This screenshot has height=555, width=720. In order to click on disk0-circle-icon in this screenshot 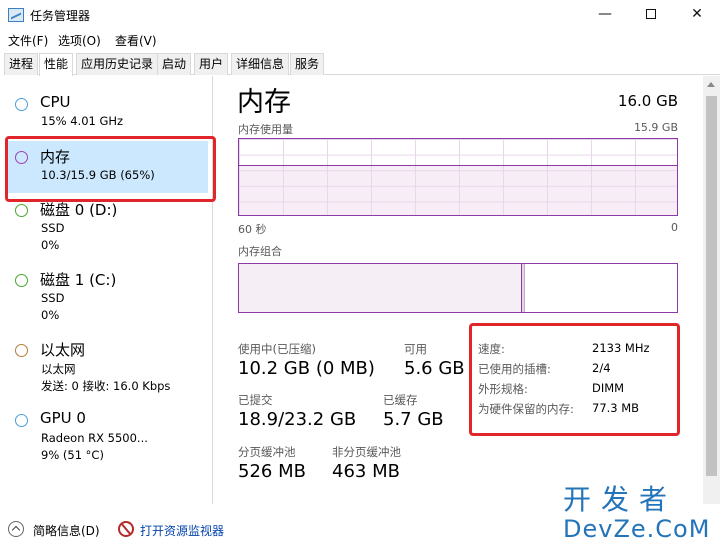, I will do `click(21, 210)`.